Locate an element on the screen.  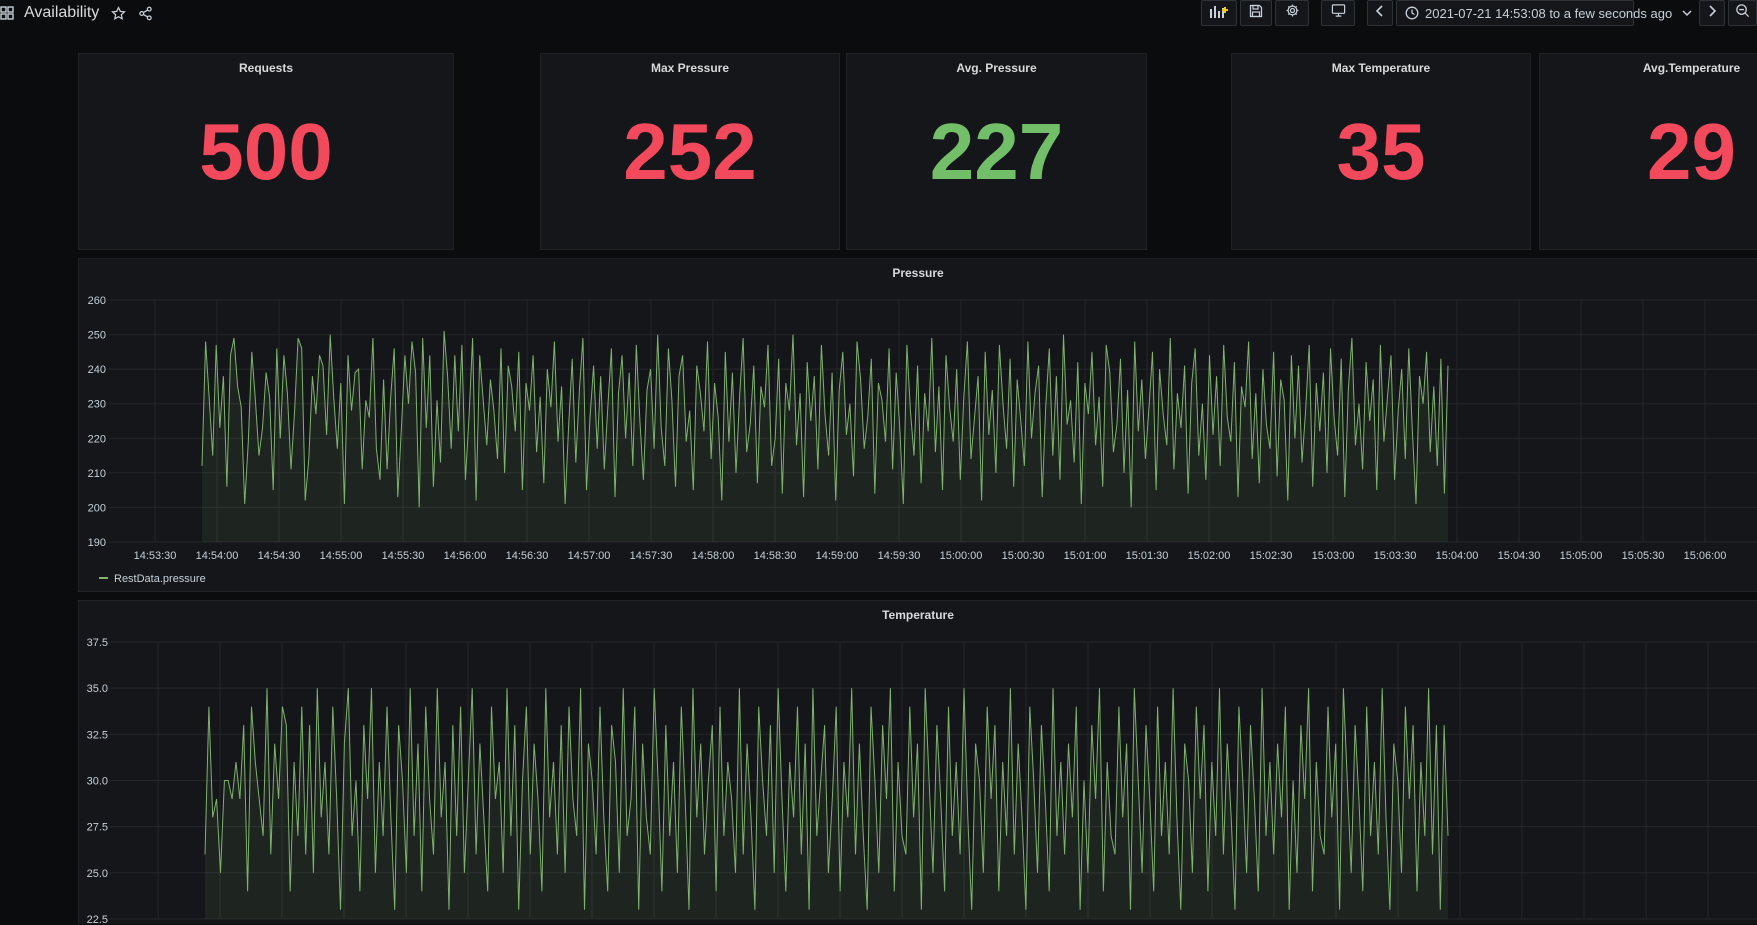
y-tick-label: 37.5 is located at coordinates (97, 643).